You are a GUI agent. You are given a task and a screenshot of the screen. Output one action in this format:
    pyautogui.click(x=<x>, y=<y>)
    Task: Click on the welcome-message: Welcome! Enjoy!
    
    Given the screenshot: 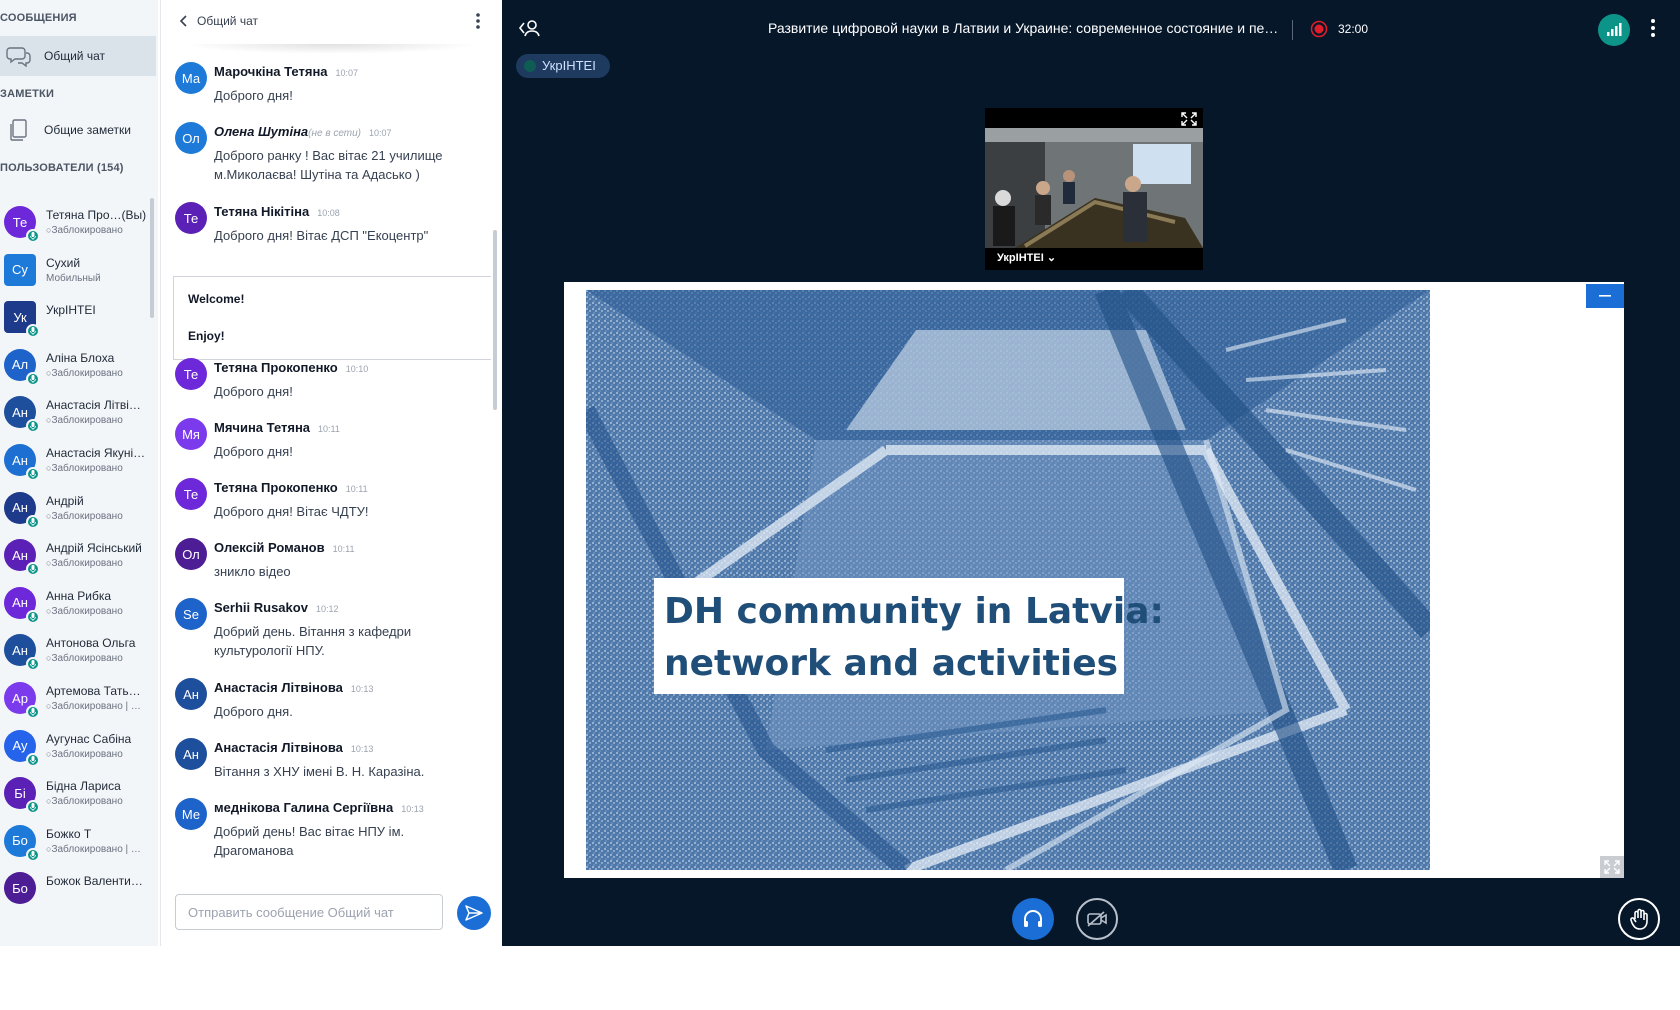 What is the action you would take?
    pyautogui.click(x=332, y=318)
    